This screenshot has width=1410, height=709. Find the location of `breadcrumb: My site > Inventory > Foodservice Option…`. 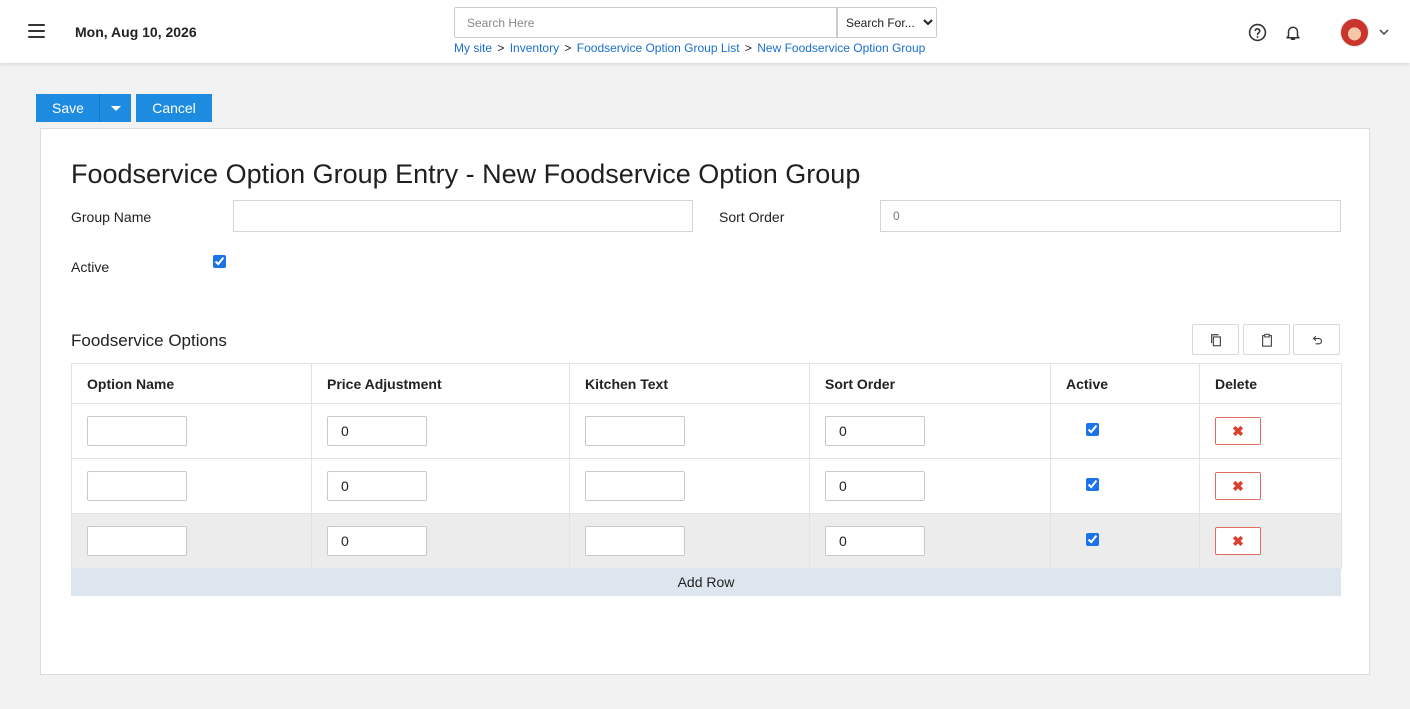

breadcrumb: My site > Inventory > Foodservice Option… is located at coordinates (689, 48).